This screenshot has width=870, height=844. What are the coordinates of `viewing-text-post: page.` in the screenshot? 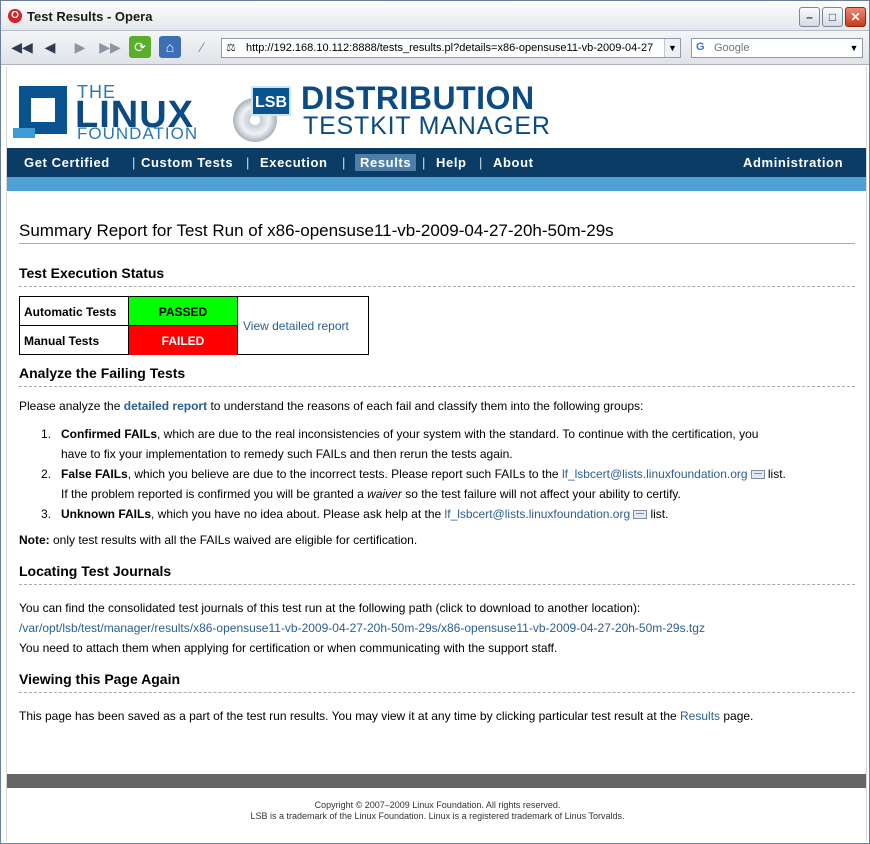 It's located at (737, 716).